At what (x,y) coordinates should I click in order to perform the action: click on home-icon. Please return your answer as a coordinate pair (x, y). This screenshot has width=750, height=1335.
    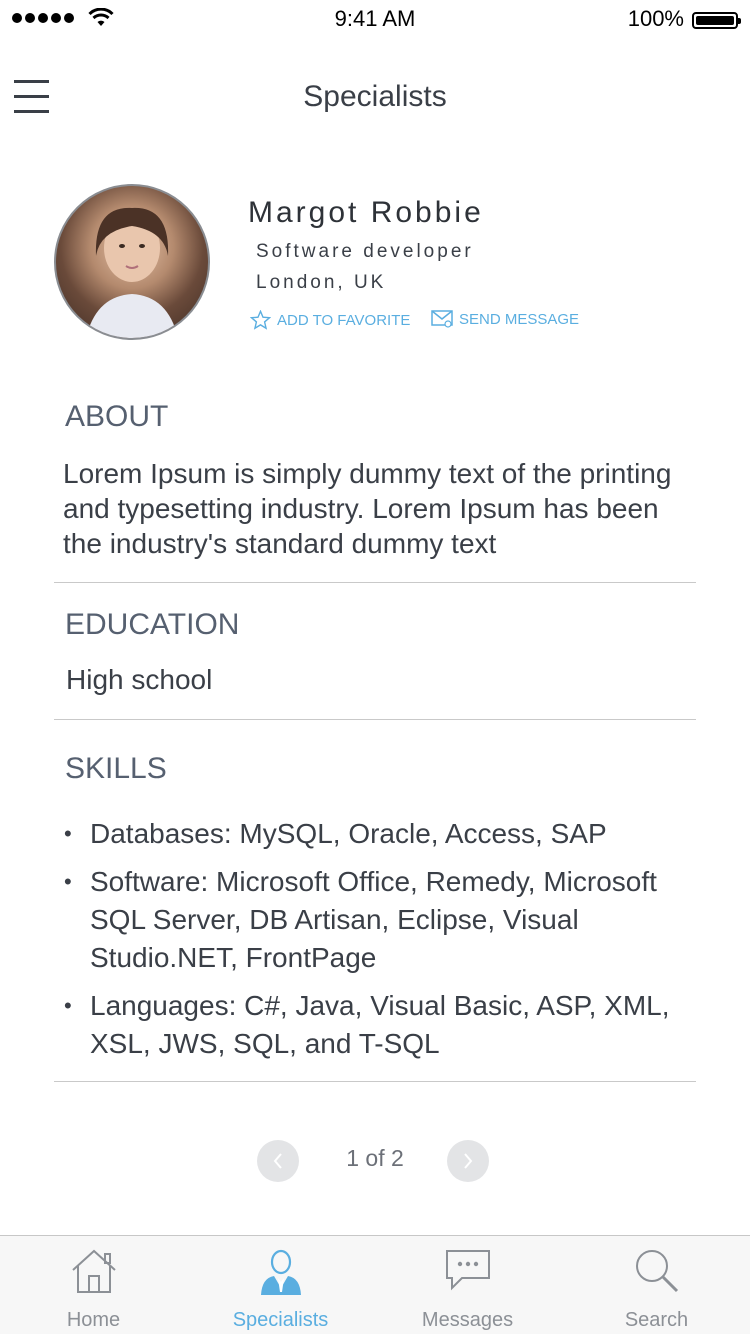
    Looking at the image, I should click on (93, 1271).